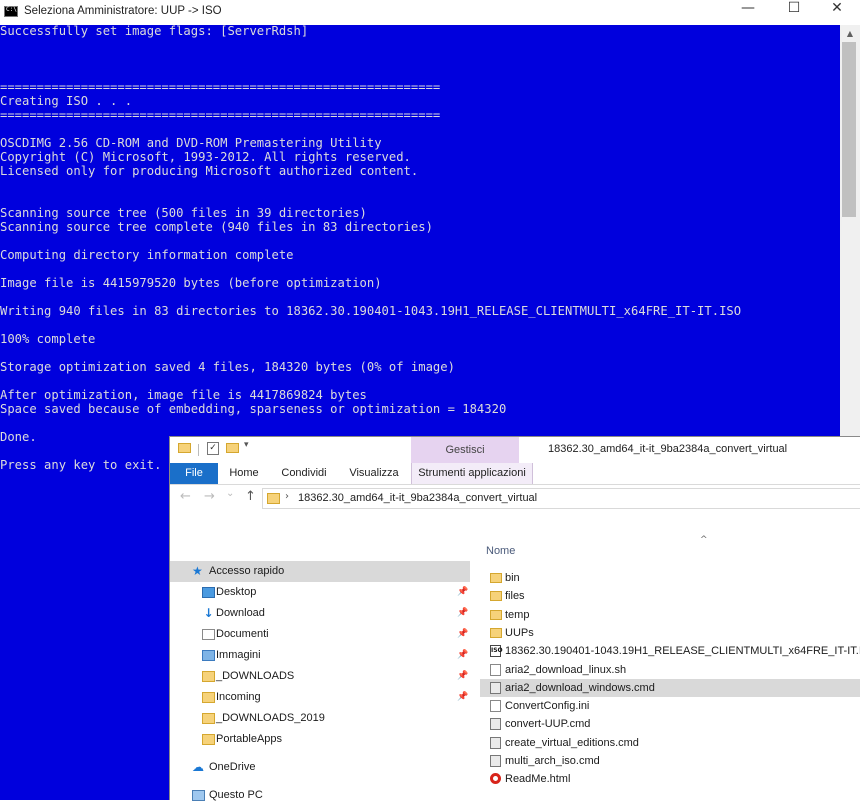 This screenshot has height=806, width=860. What do you see at coordinates (270, 718) in the screenshot?
I see `nav-item-label: _DOWNLOADS_2019` at bounding box center [270, 718].